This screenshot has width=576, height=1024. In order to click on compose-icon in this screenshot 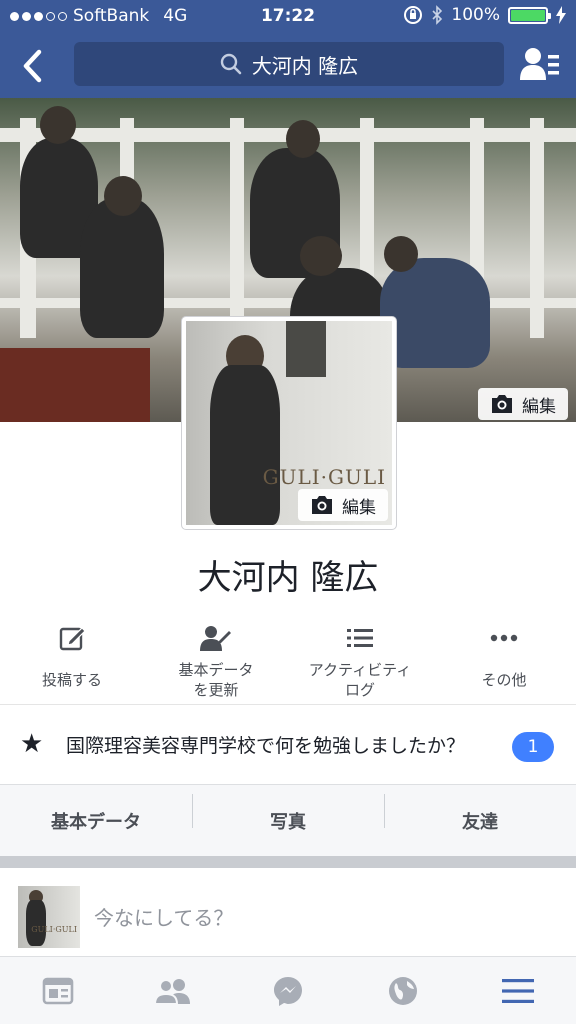, I will do `click(72, 639)`.